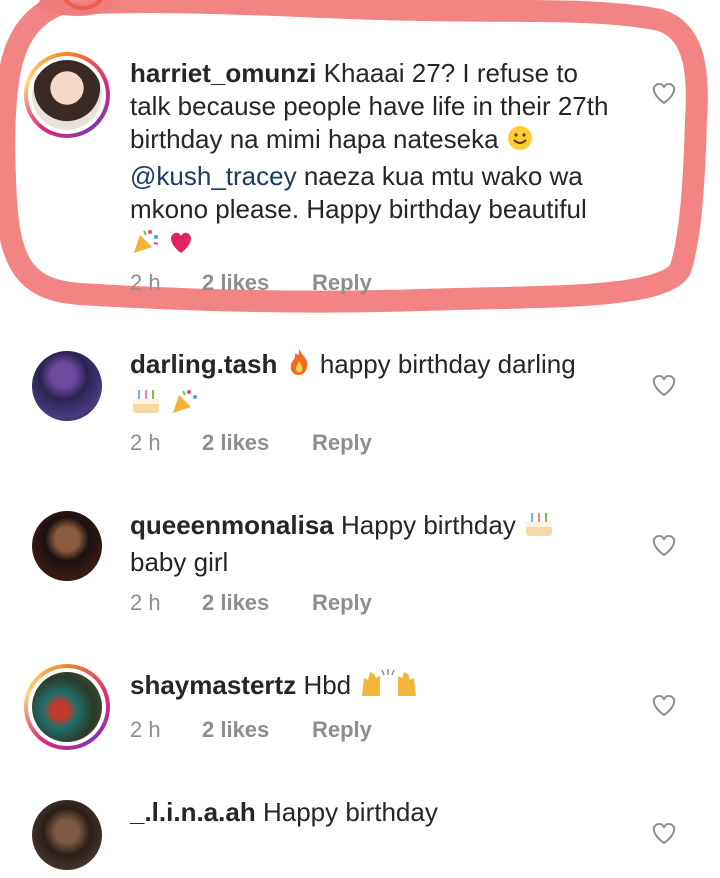 This screenshot has width=720, height=878. I want to click on comment-text: shaymastertz Hbd, so click(375, 687).